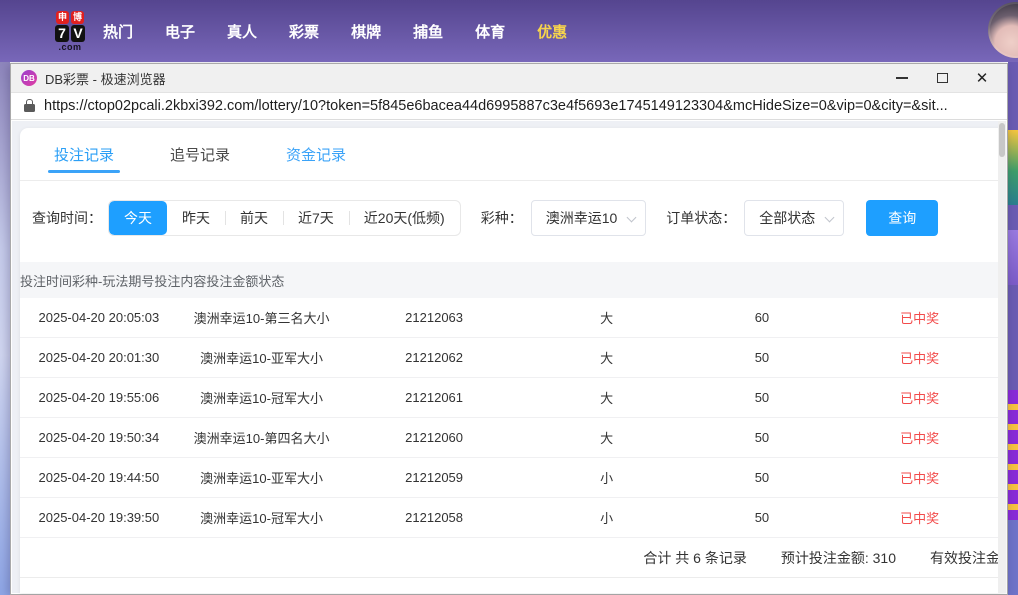 Image resolution: width=1018 pixels, height=595 pixels. Describe the element at coordinates (404, 218) in the screenshot. I see `time-range-option: 近20天(低频)` at that location.